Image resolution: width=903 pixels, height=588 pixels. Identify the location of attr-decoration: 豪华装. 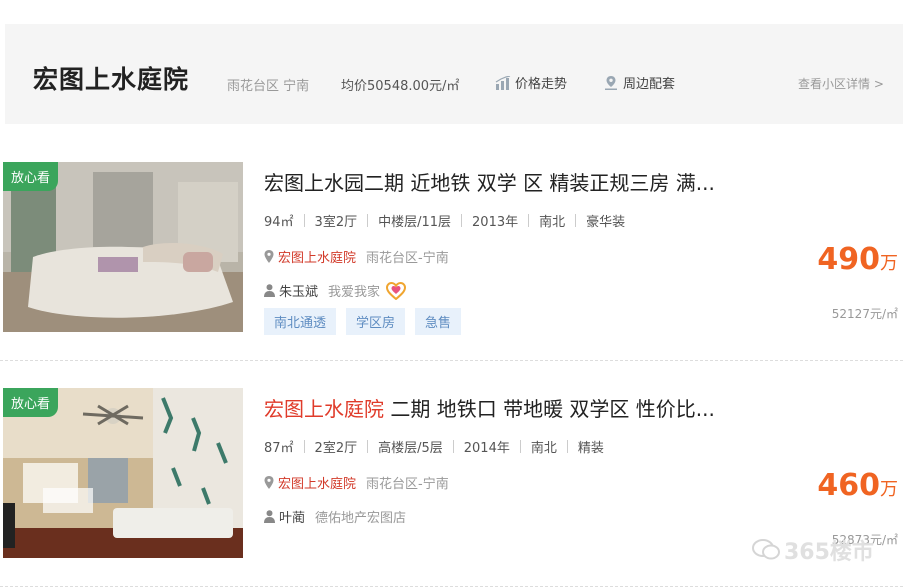
(606, 222).